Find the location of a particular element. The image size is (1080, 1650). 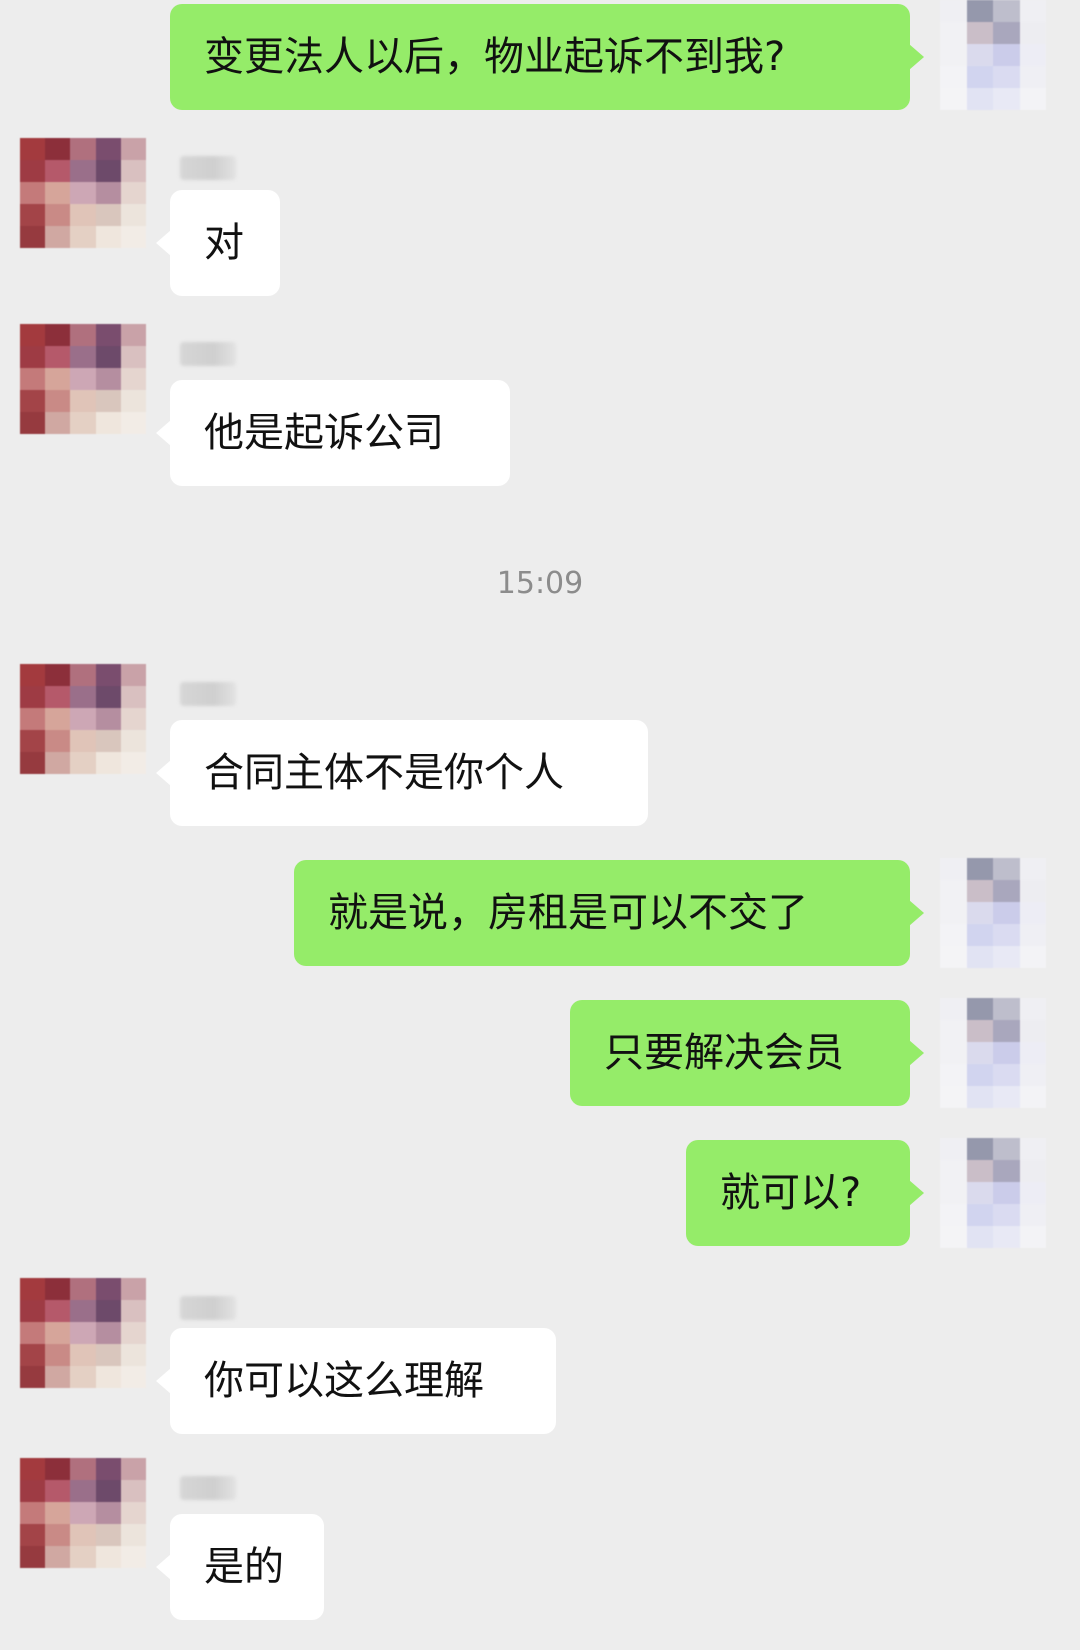

message-bubble-outgoing: 只要解决会员 is located at coordinates (747, 1053).